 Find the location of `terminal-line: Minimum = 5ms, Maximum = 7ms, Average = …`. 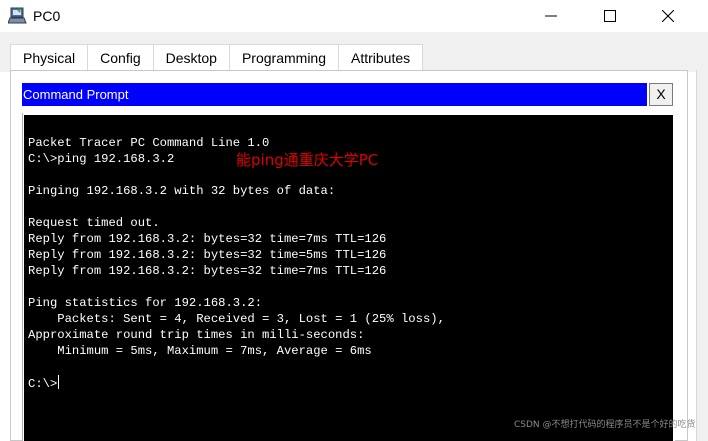

terminal-line: Minimum = 5ms, Maximum = 7ms, Average = … is located at coordinates (200, 351).